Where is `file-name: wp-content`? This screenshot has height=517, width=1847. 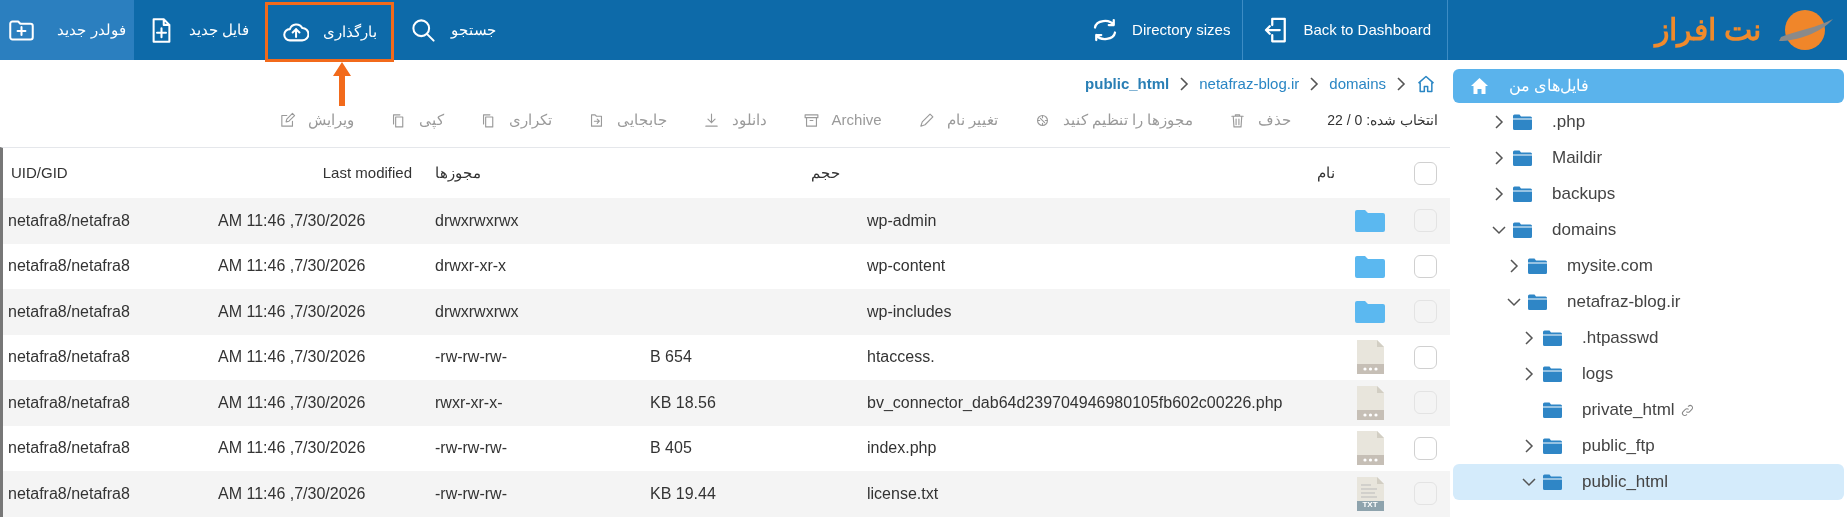 file-name: wp-content is located at coordinates (906, 266).